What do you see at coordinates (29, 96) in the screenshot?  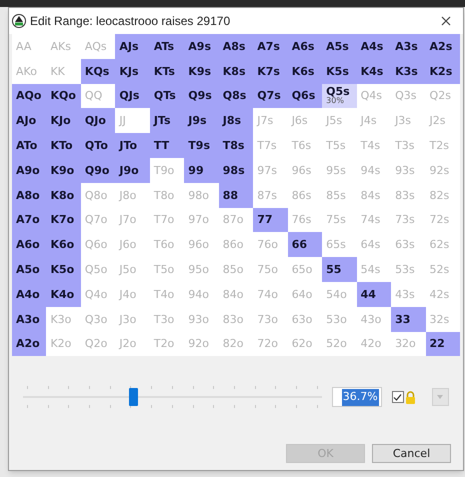 I see `range-cell: AQo` at bounding box center [29, 96].